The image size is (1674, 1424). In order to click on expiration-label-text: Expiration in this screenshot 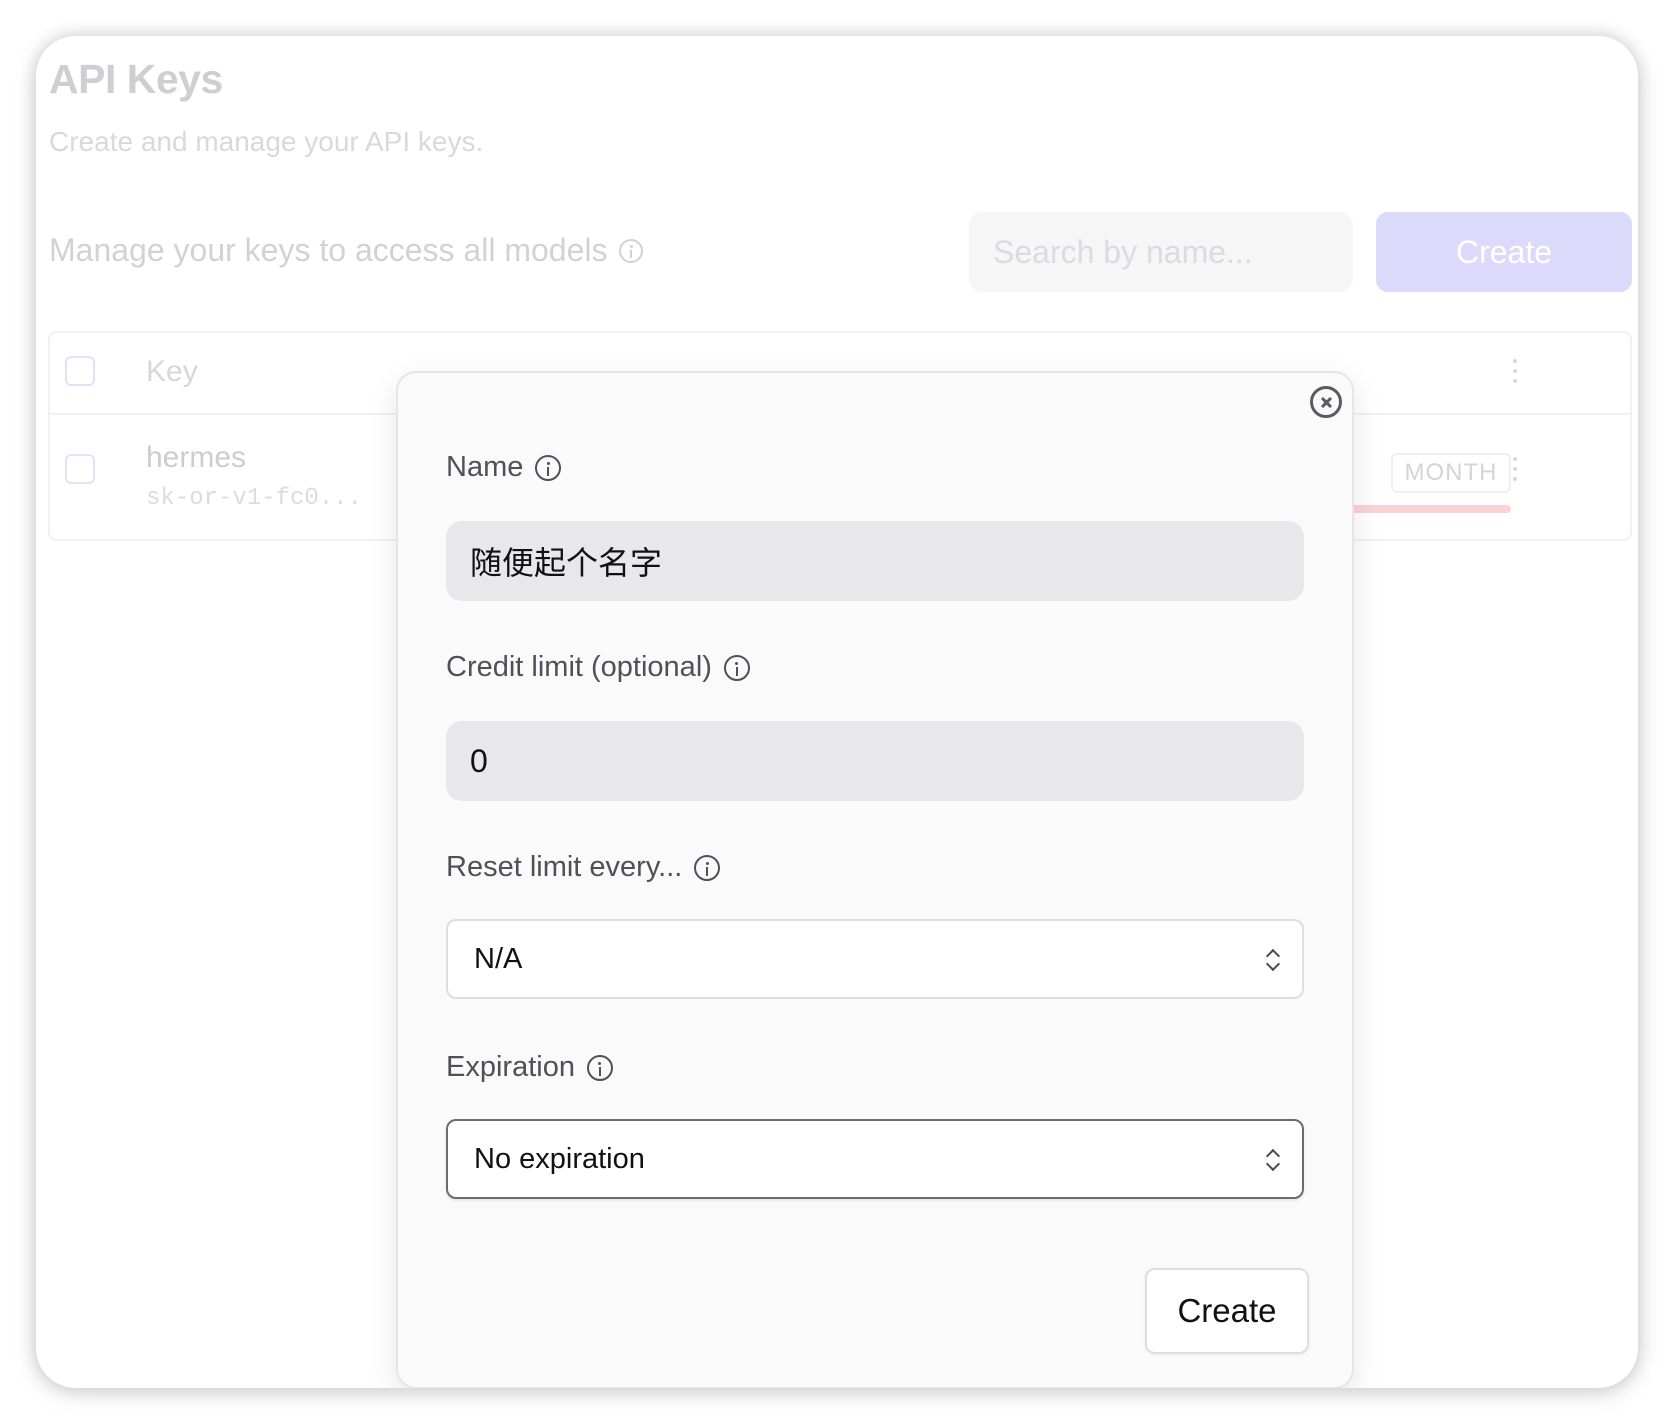, I will do `click(510, 1067)`.